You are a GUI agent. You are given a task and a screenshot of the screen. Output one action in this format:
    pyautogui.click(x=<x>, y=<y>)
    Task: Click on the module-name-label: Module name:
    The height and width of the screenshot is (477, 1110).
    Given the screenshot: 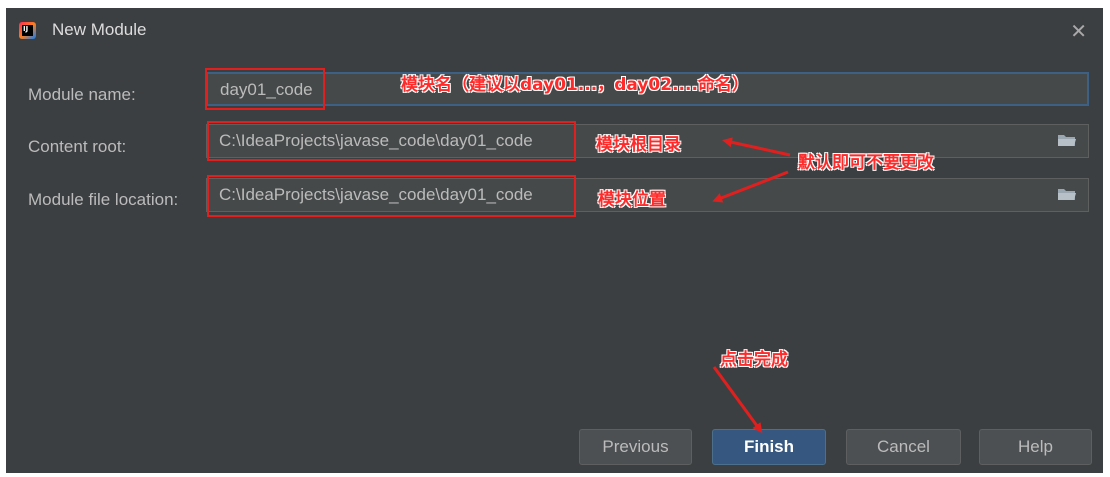 What is the action you would take?
    pyautogui.click(x=82, y=94)
    